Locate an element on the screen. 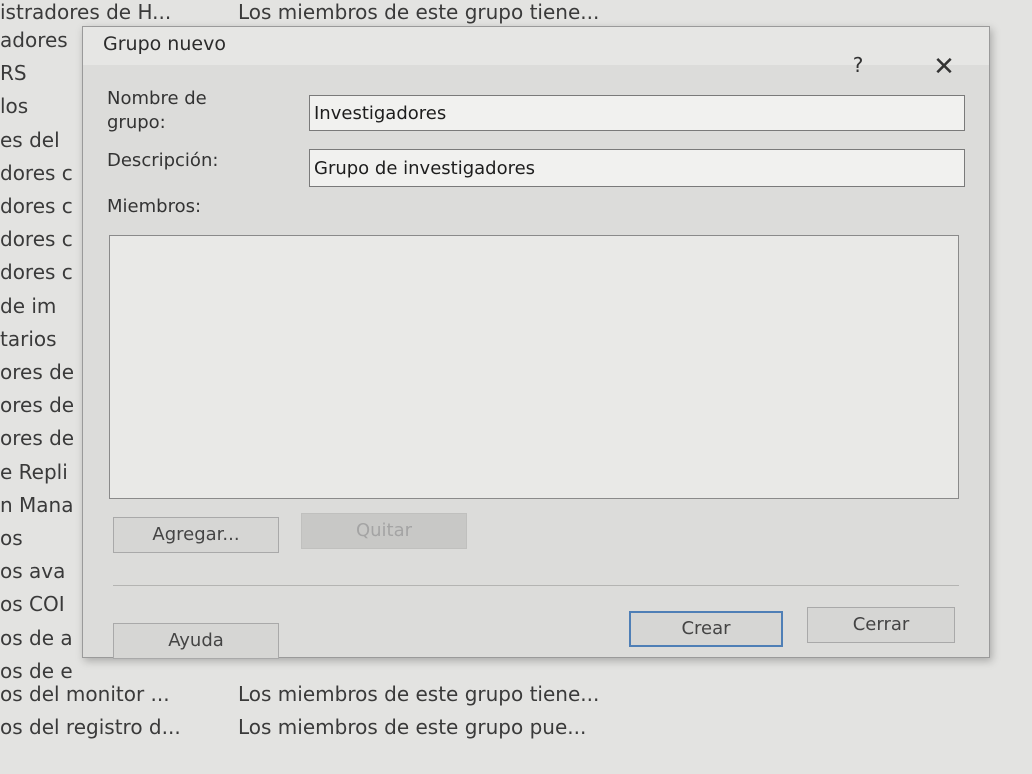 This screenshot has width=1032, height=774. group-name-label-line2: grupo: is located at coordinates (136, 122).